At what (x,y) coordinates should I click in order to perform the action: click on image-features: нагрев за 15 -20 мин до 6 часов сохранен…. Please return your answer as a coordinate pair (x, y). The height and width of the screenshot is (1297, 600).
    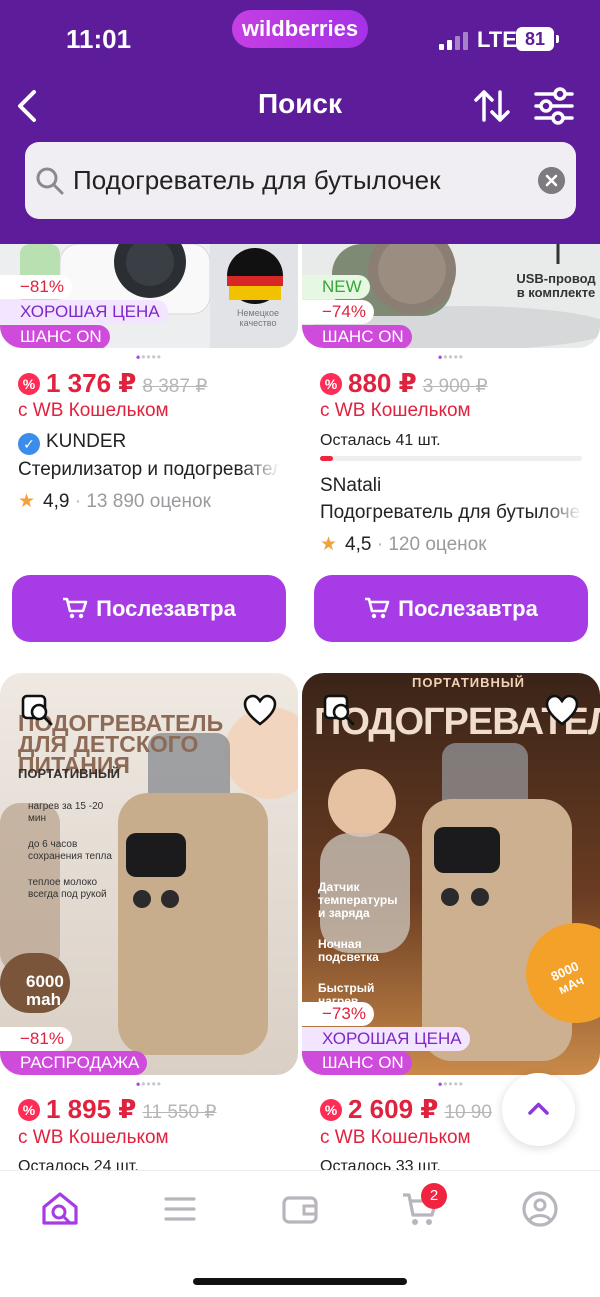
    Looking at the image, I should click on (70, 850).